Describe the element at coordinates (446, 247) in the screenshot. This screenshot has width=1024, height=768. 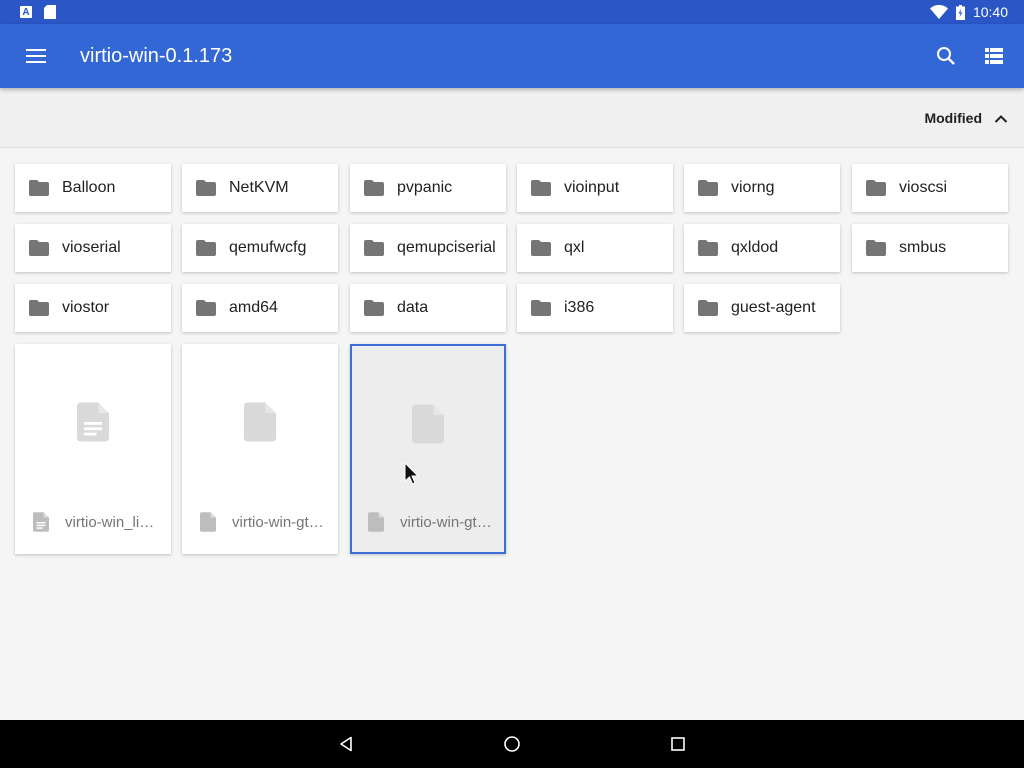
I see `folder-name: qemupciserial` at that location.